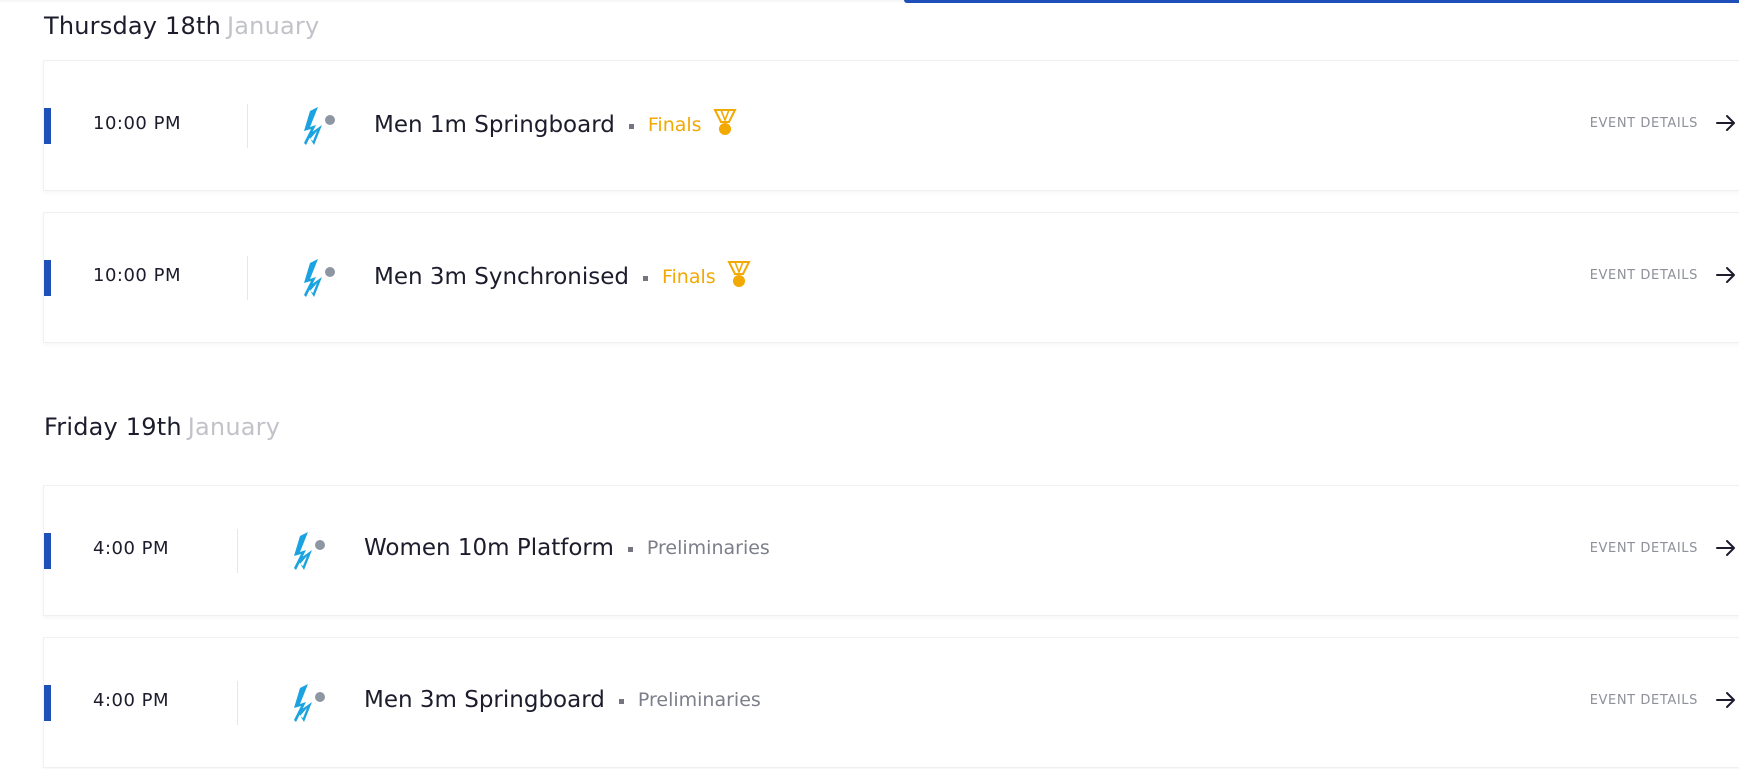 This screenshot has height=769, width=1739. I want to click on event-title: Men 3m Synchronised Finals, so click(563, 276).